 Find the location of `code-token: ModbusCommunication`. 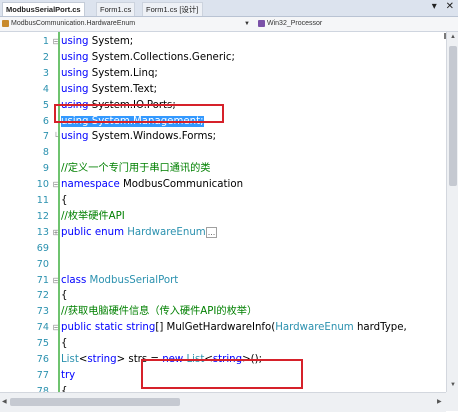

code-token: ModbusCommunication is located at coordinates (181, 185).